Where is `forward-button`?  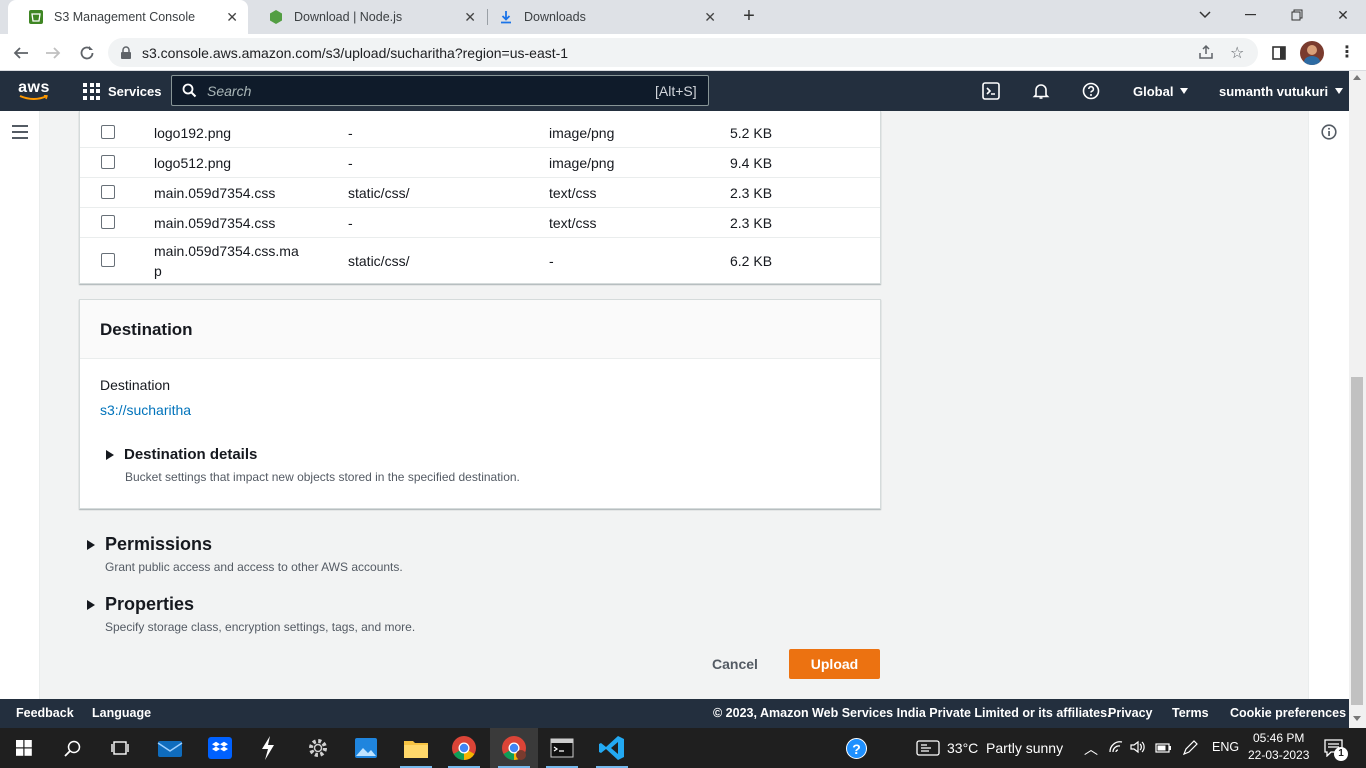 forward-button is located at coordinates (53, 53).